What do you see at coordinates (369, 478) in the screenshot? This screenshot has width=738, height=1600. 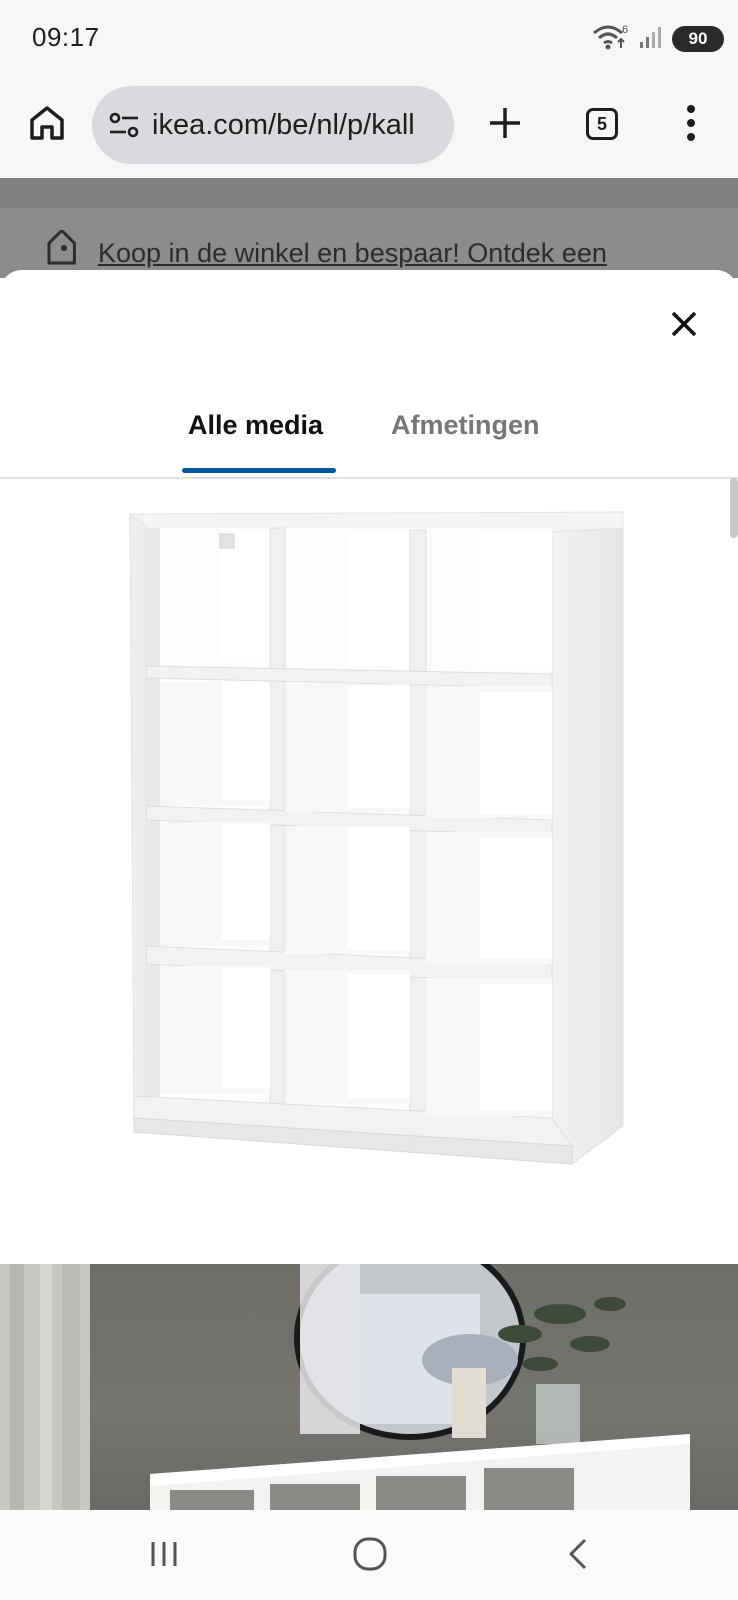 I see `tab-divider` at bounding box center [369, 478].